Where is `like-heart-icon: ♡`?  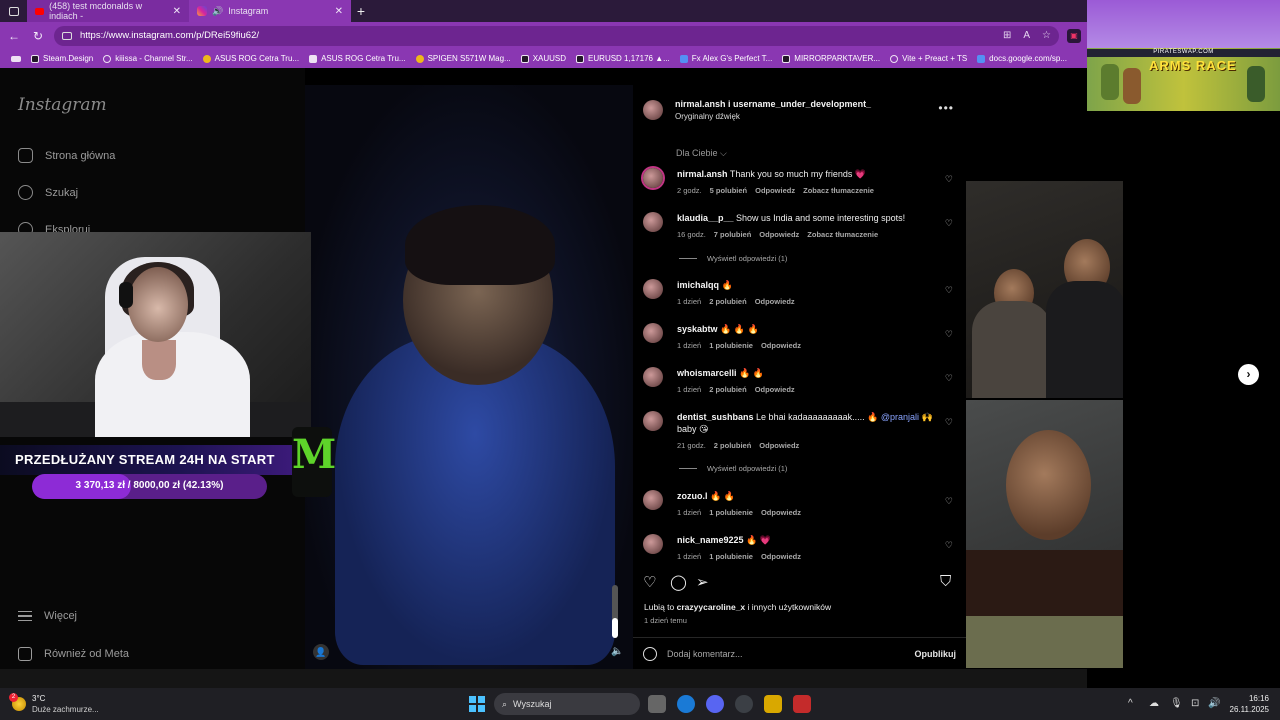
like-heart-icon: ♡ is located at coordinates (649, 582).